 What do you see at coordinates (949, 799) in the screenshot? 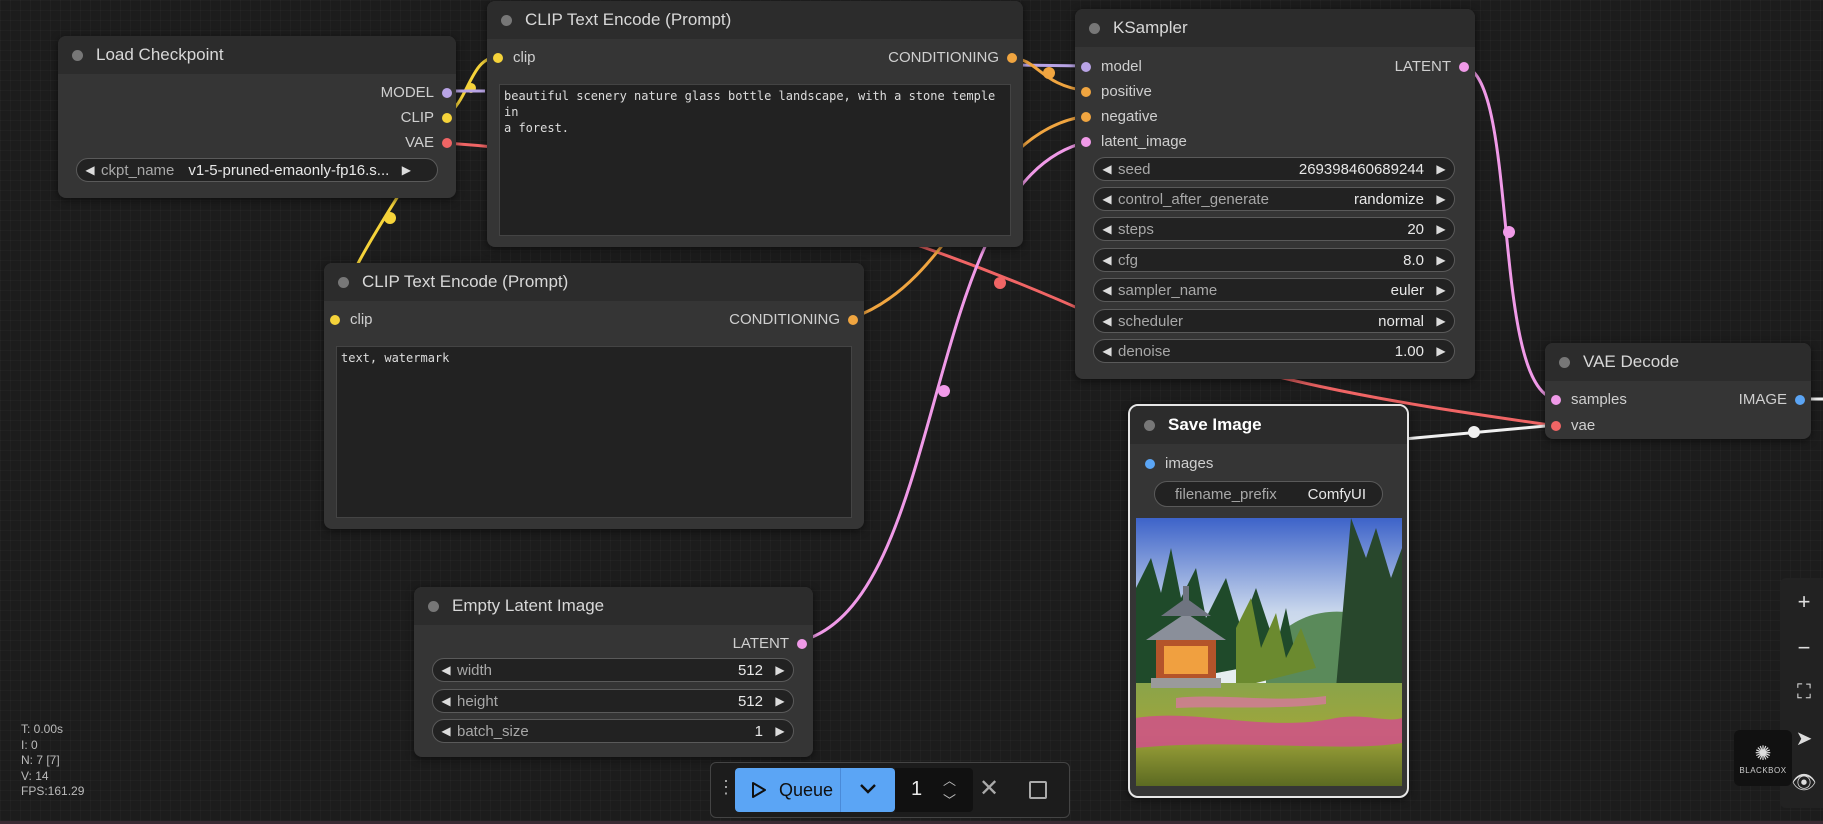
I see `decrement-chevron-down-icon: ﹀` at bounding box center [949, 799].